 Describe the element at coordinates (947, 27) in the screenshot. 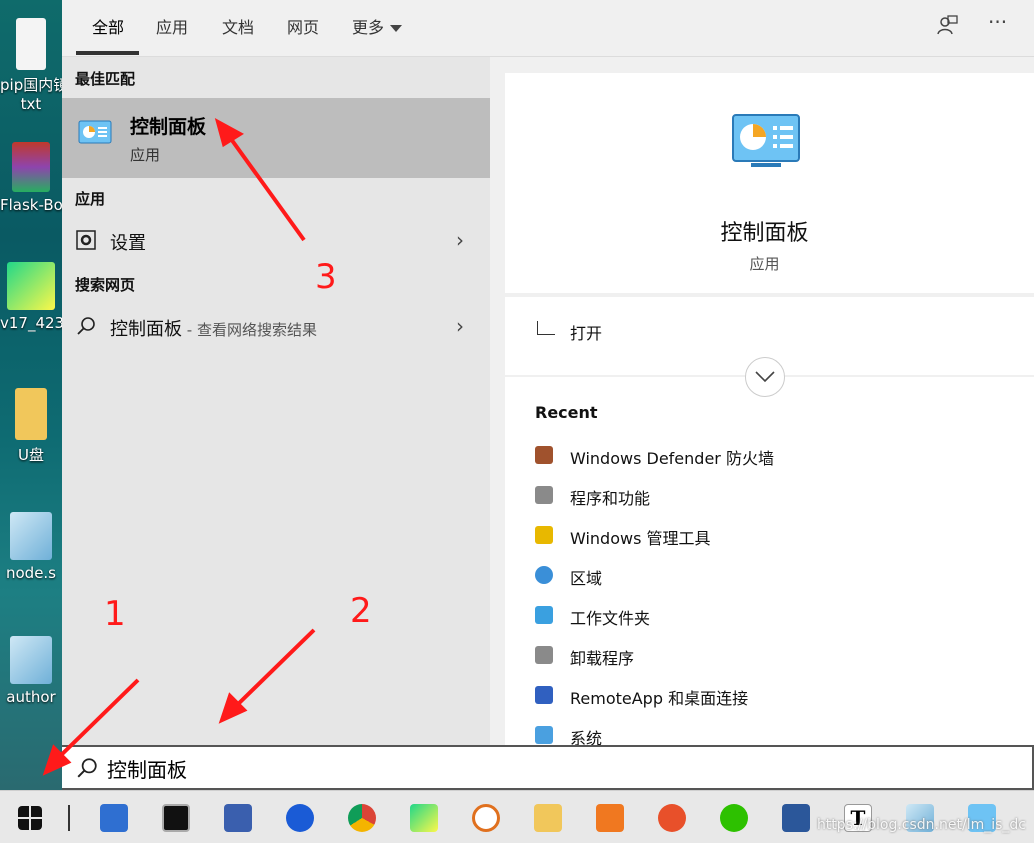

I see `feedback-icon` at that location.